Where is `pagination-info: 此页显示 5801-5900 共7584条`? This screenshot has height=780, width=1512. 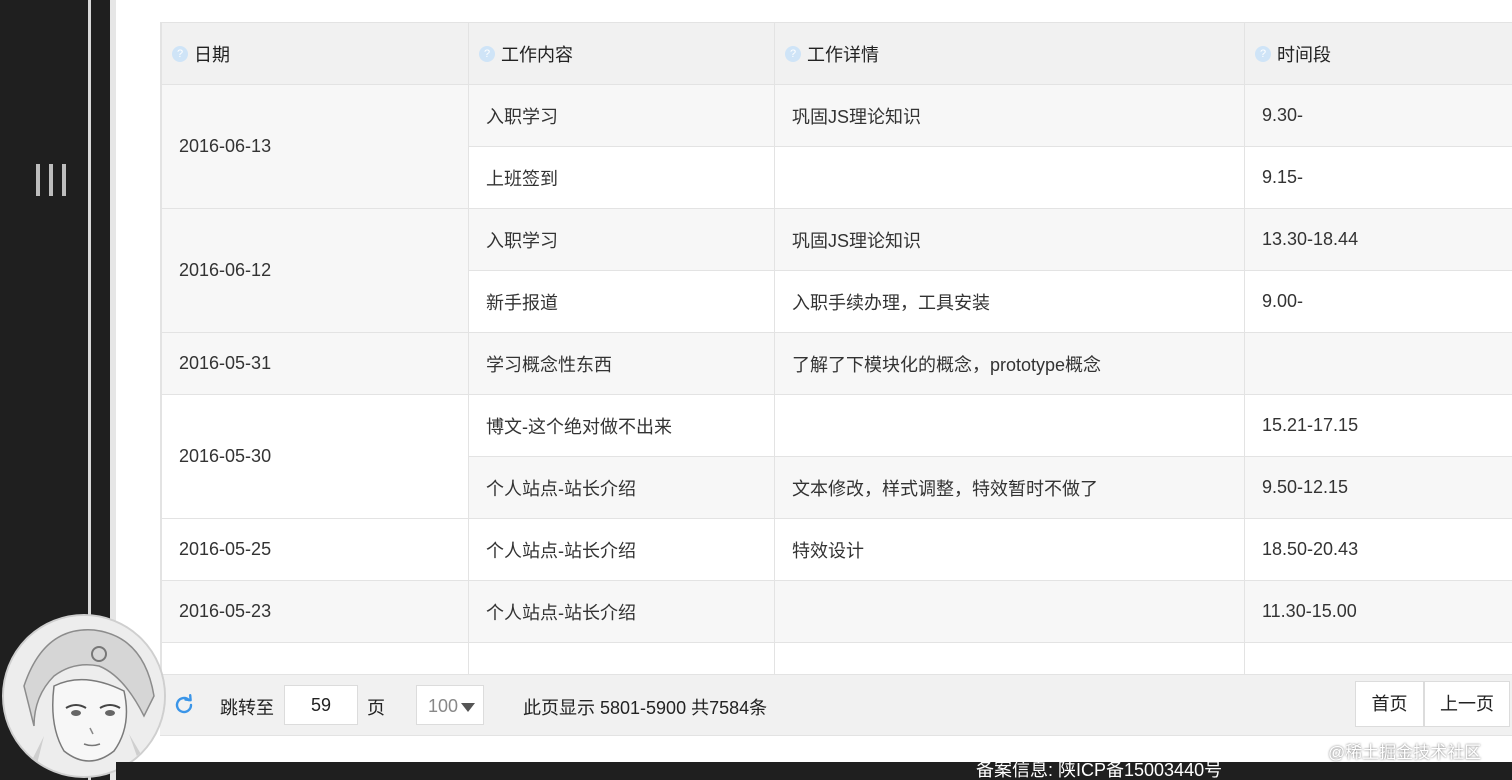 pagination-info: 此页显示 5801-5900 共7584条 is located at coordinates (645, 708).